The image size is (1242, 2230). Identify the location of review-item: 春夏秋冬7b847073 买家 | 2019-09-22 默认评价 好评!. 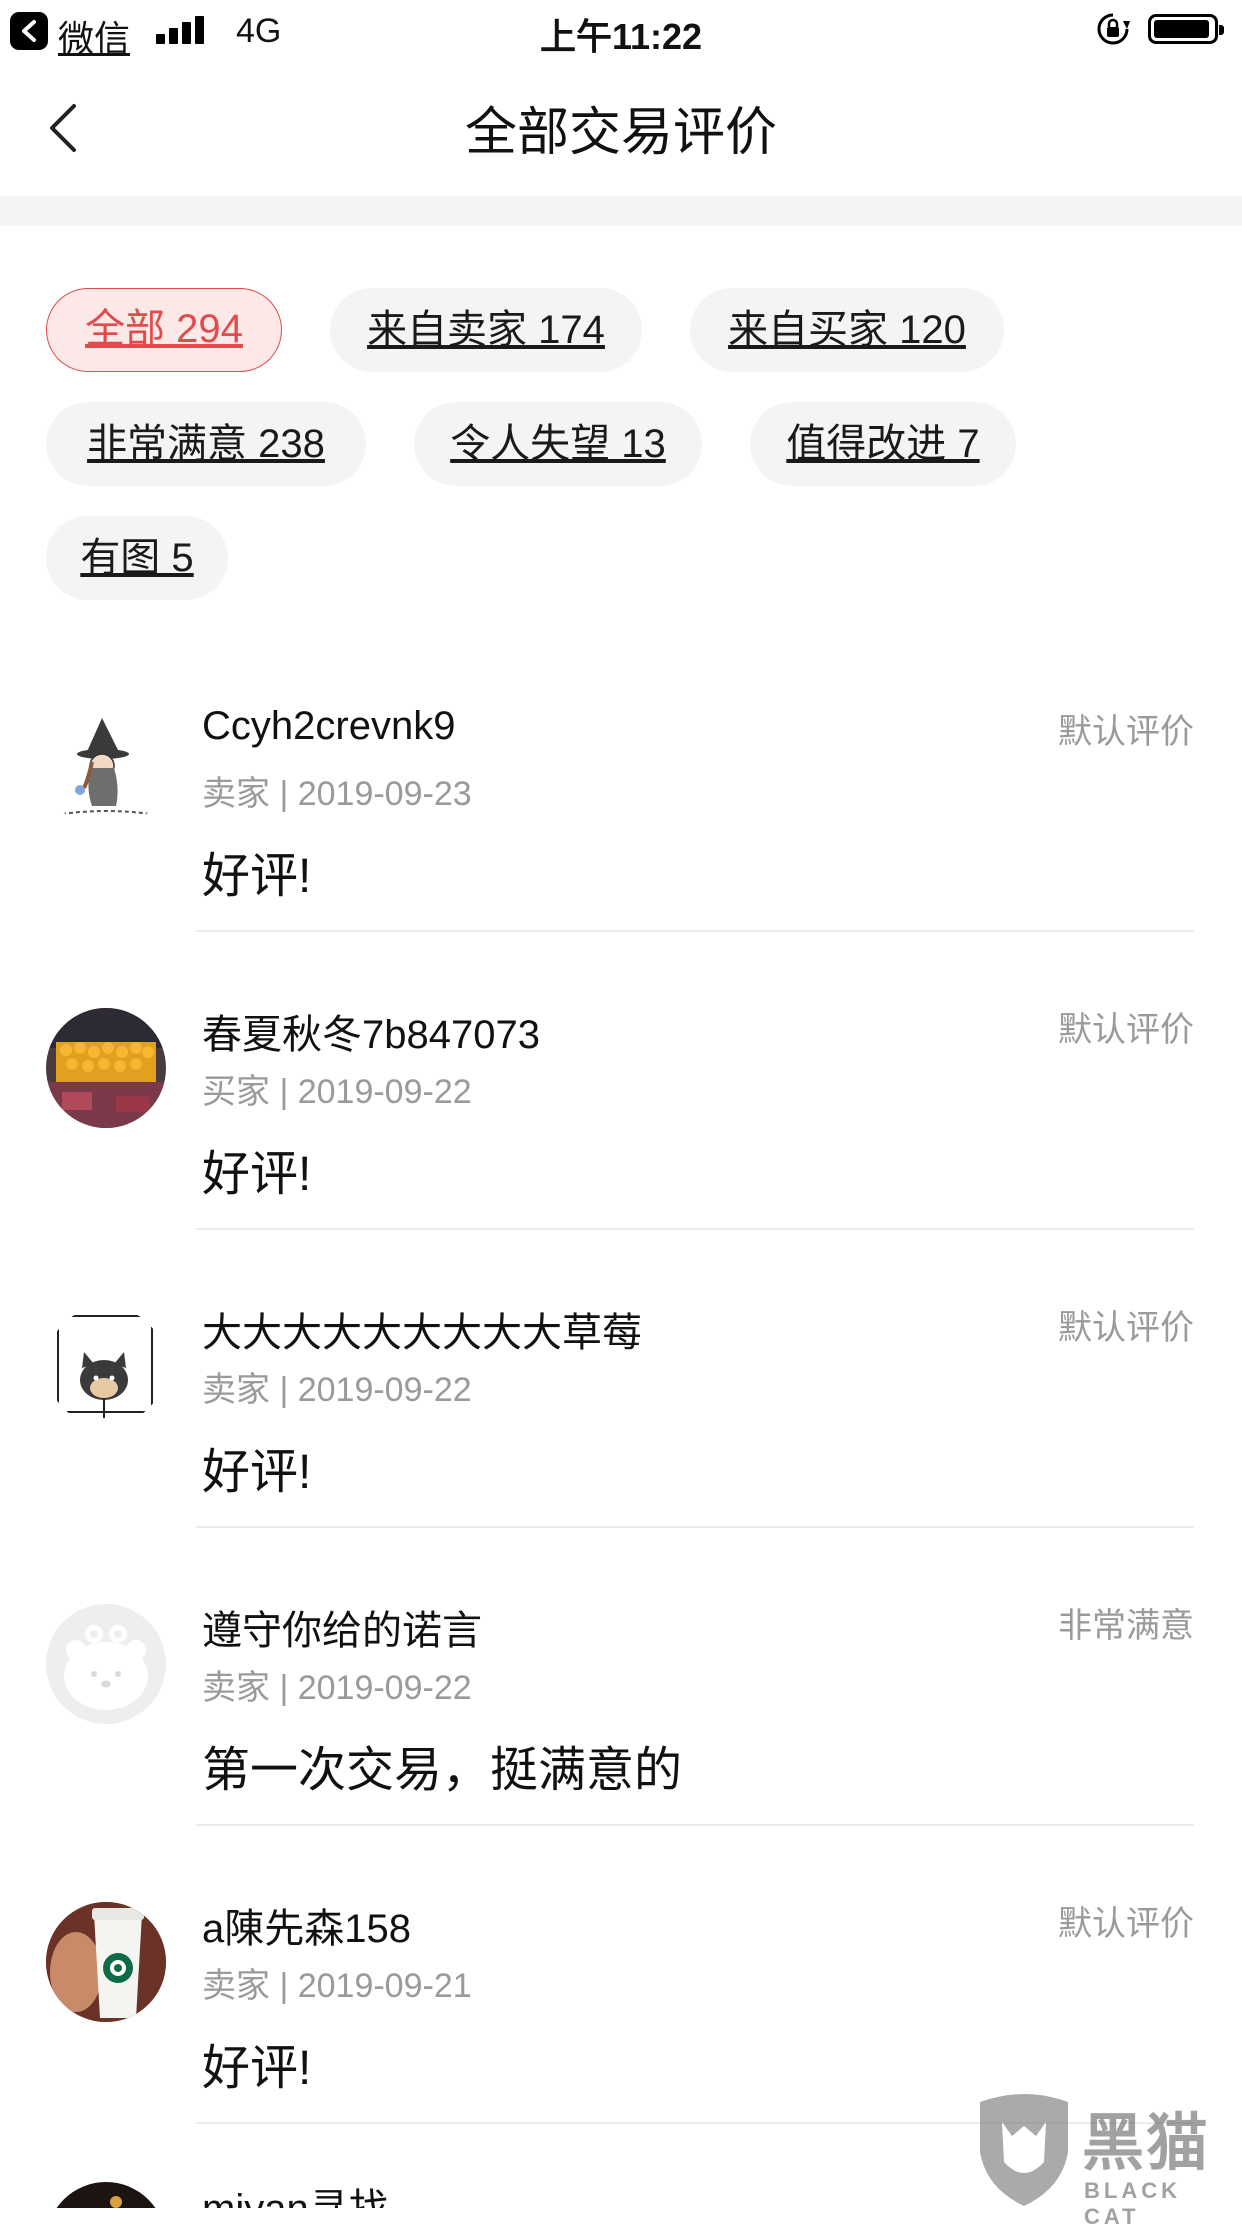
(621, 1139).